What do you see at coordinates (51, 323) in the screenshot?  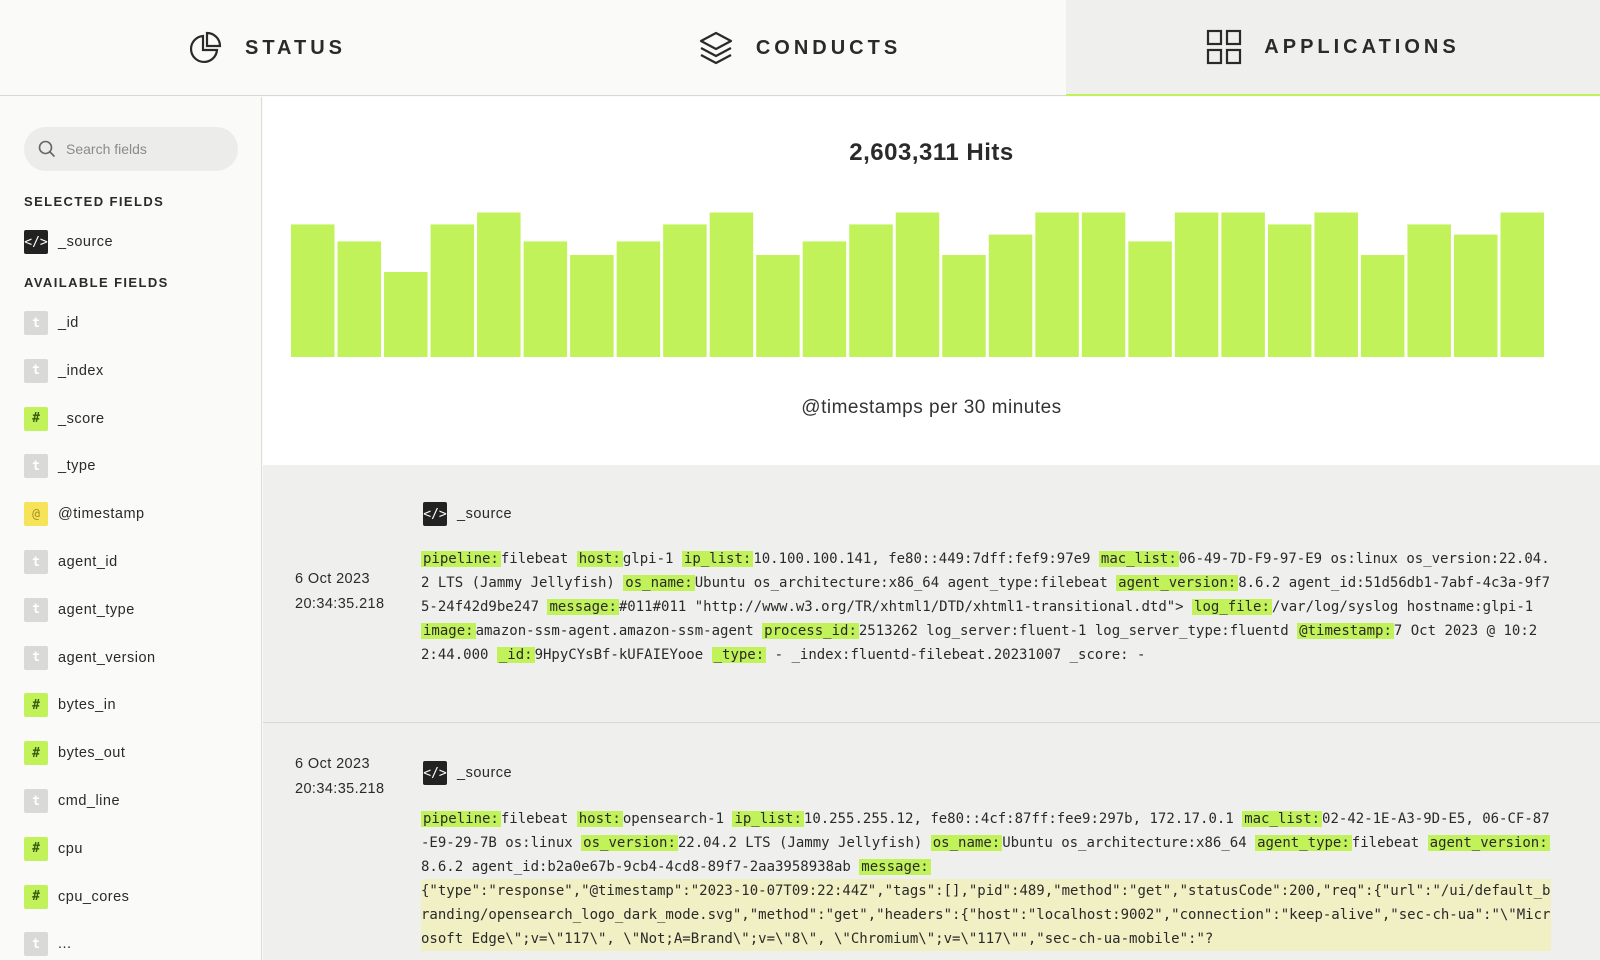 I see `available-field: t _id` at bounding box center [51, 323].